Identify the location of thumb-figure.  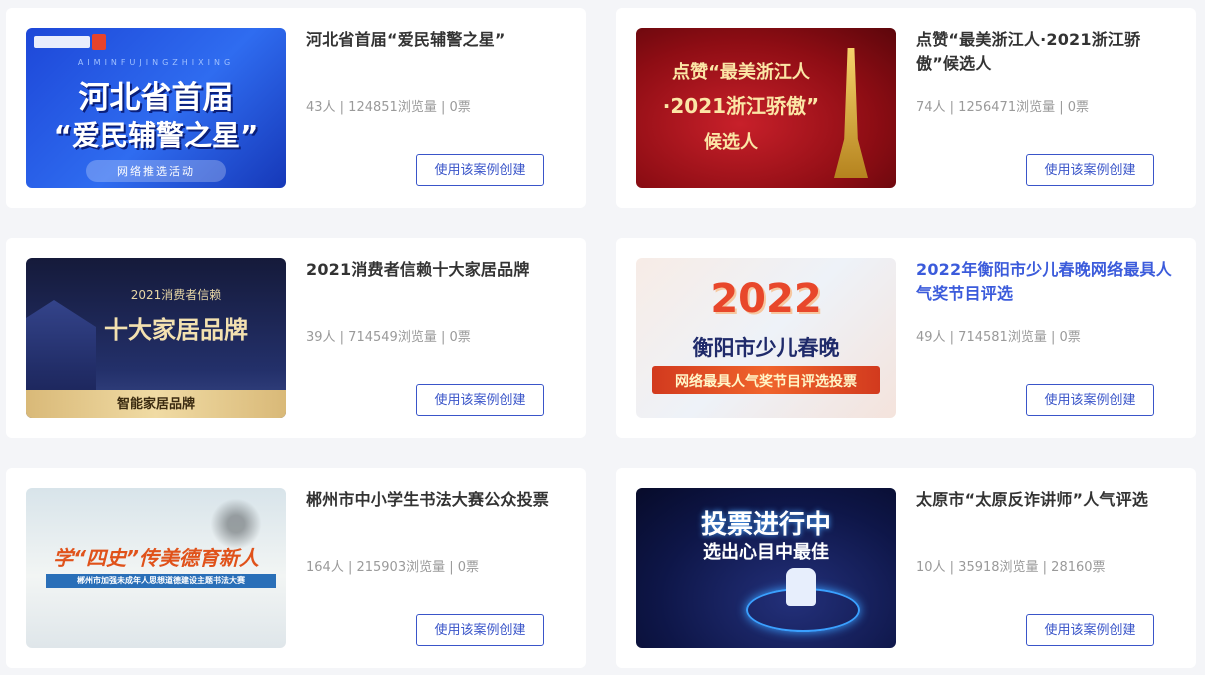
(801, 587).